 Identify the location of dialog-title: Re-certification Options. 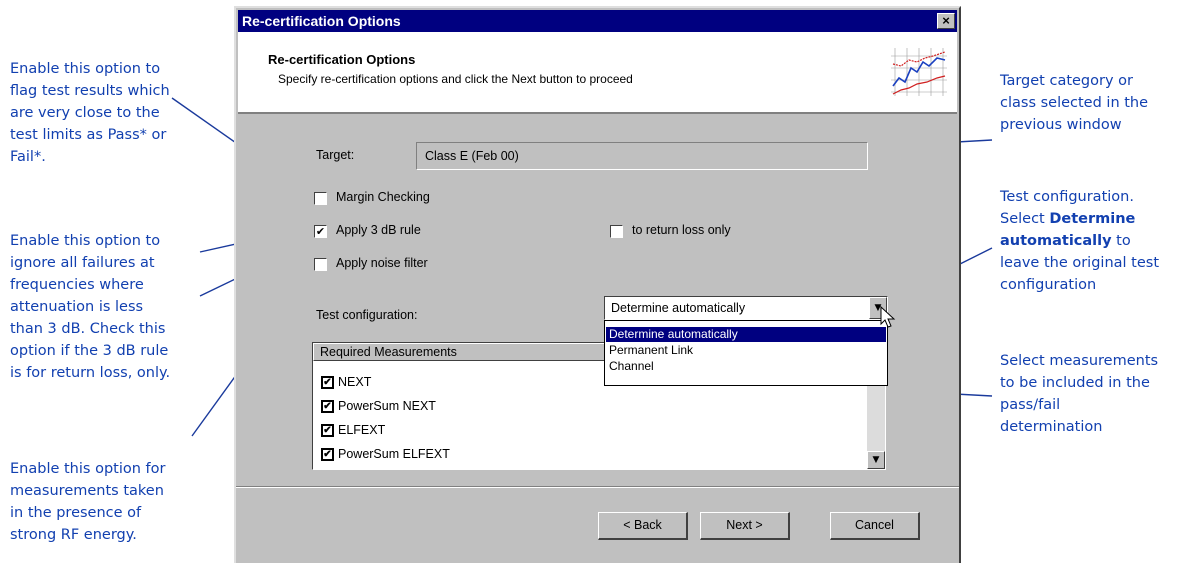
(321, 21).